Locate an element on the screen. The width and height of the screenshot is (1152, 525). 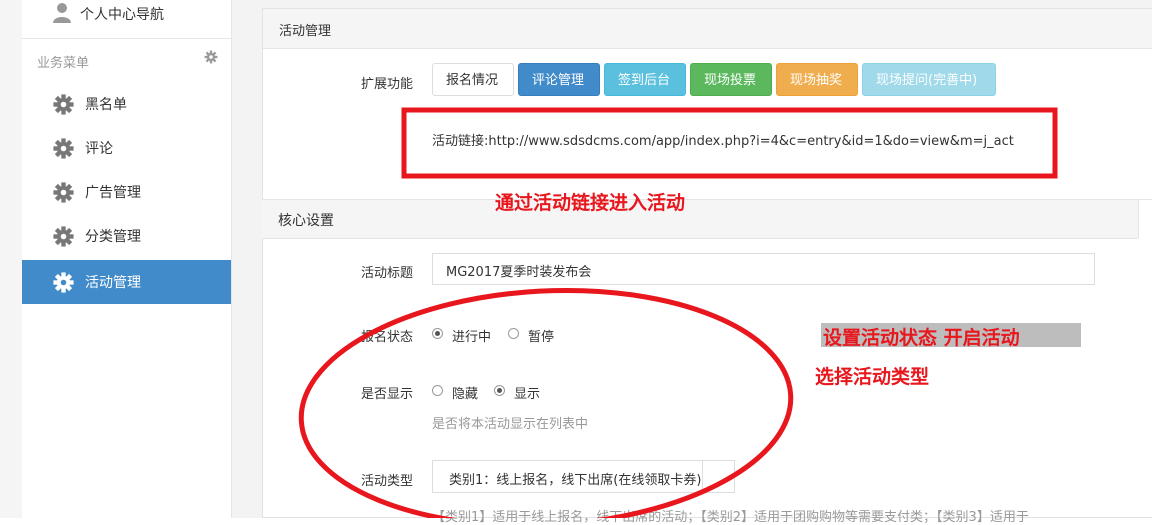
select-divider is located at coordinates (702, 476).